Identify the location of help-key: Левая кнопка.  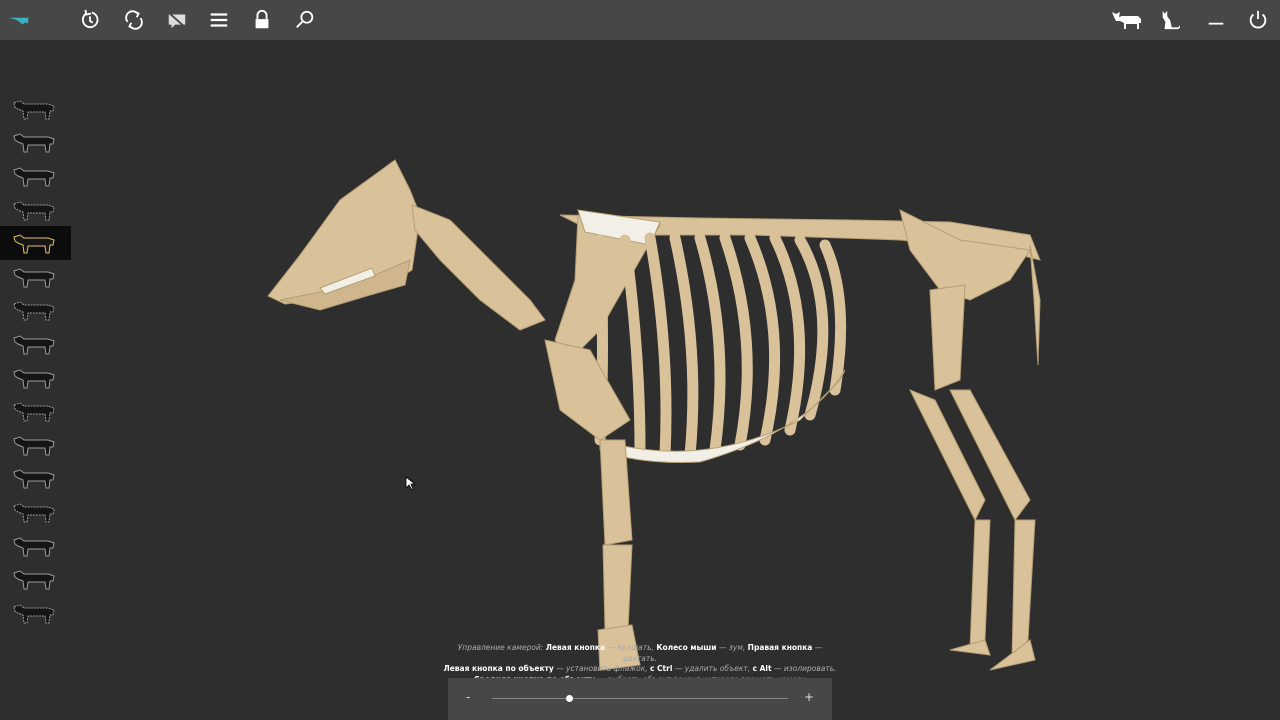
(575, 647).